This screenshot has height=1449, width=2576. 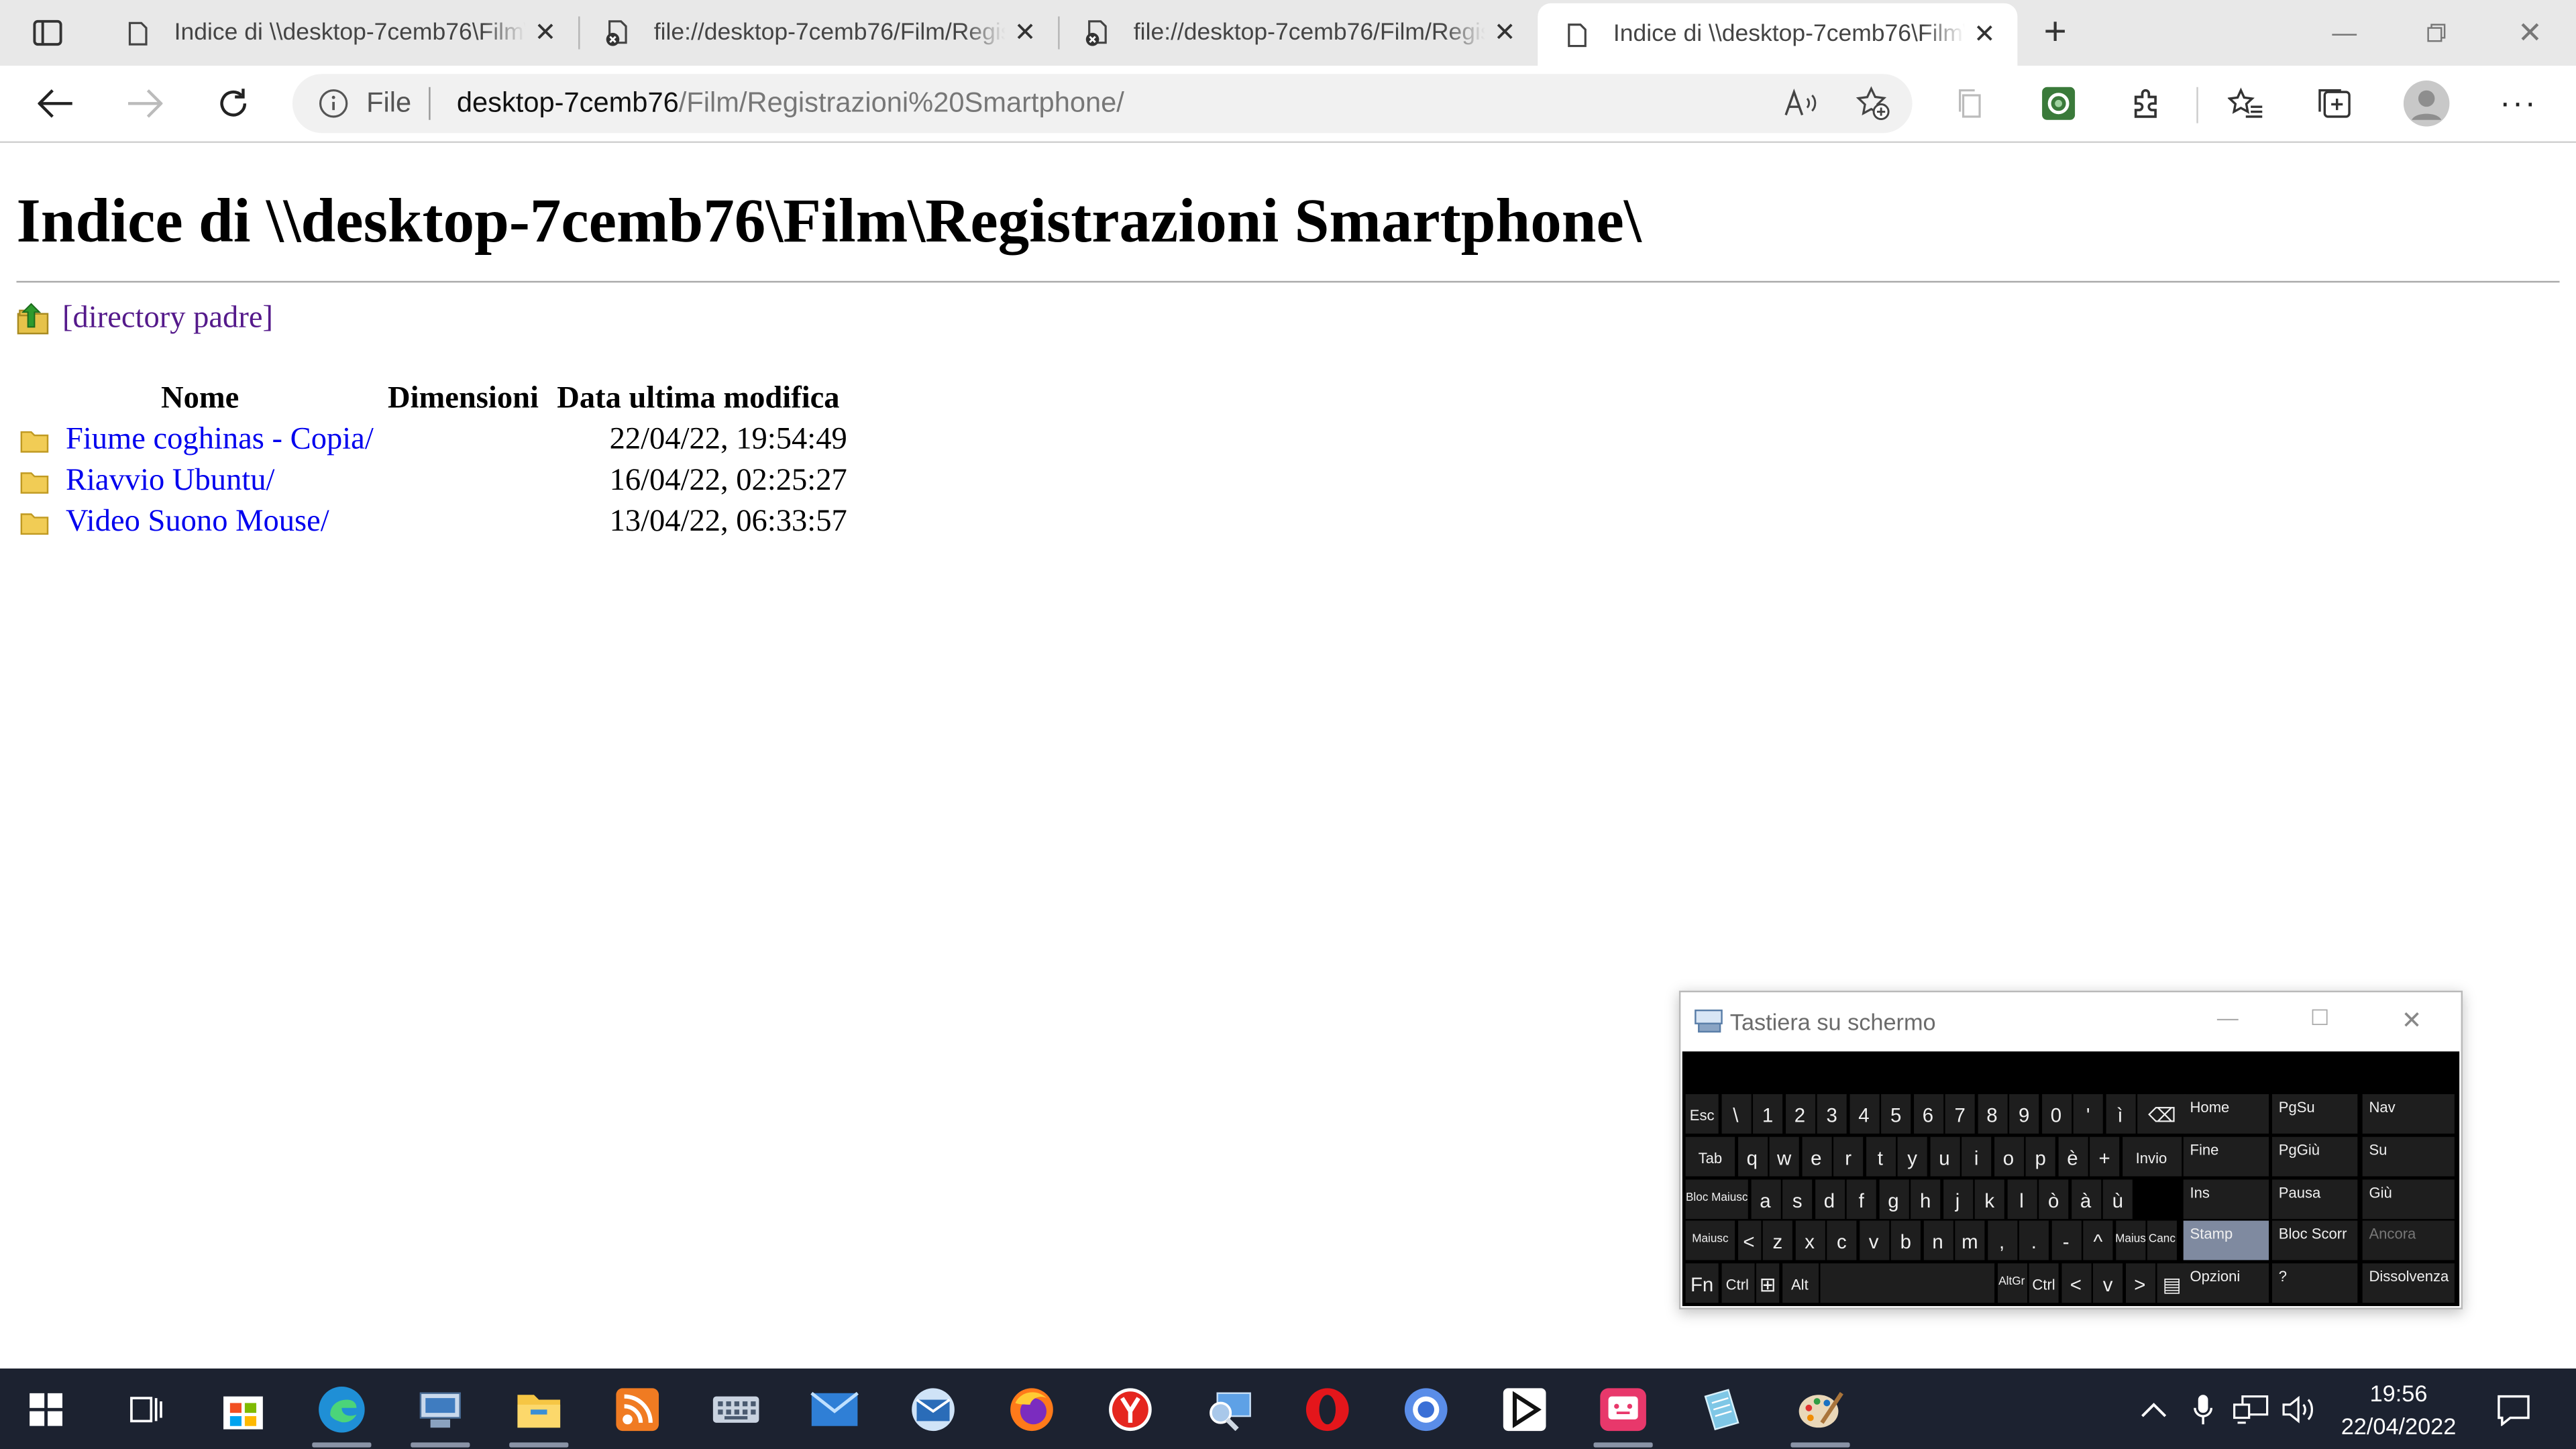 What do you see at coordinates (1907, 1283) in the screenshot?
I see `osk-key` at bounding box center [1907, 1283].